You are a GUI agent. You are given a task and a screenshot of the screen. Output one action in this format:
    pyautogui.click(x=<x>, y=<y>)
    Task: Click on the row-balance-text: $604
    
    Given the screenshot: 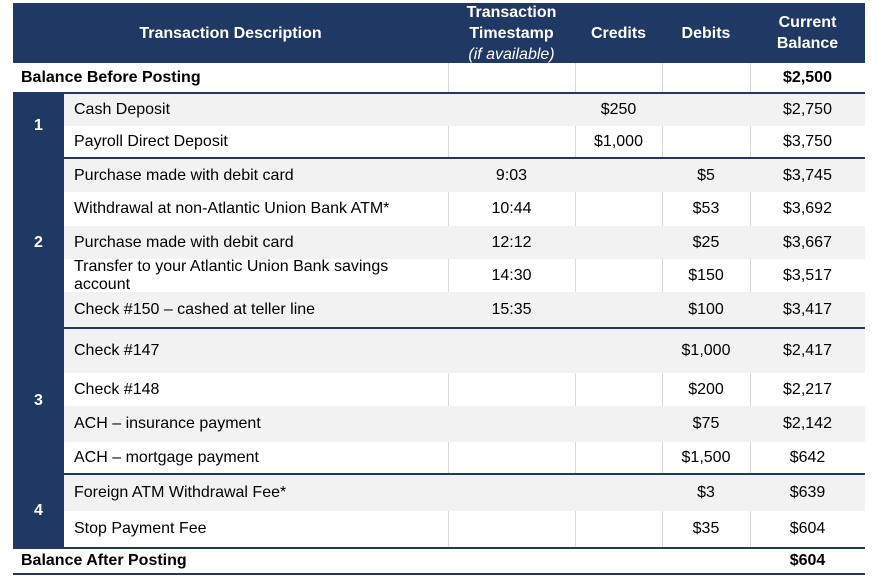 What is the action you would take?
    pyautogui.click(x=807, y=528)
    